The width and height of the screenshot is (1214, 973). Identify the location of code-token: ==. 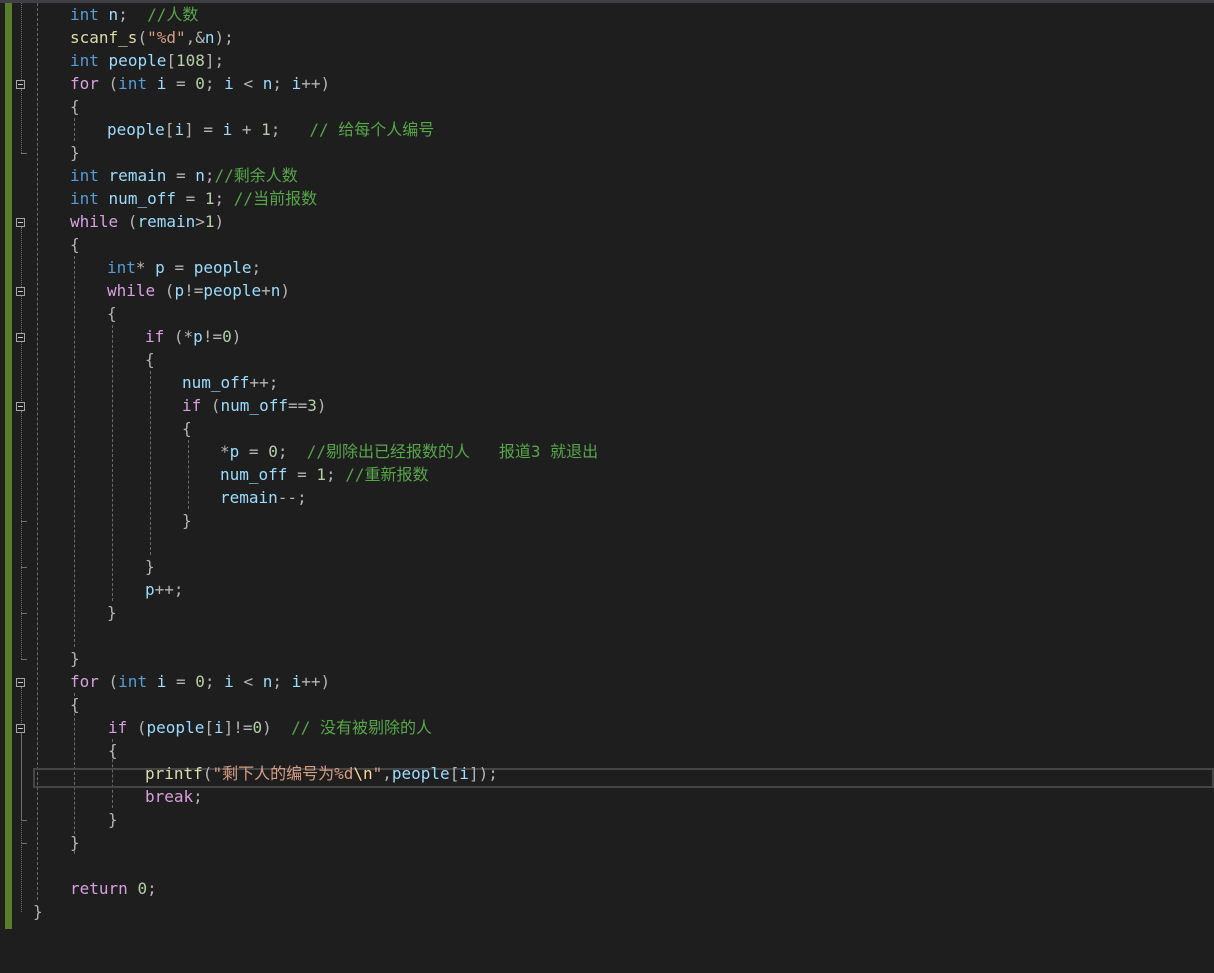
(297, 405).